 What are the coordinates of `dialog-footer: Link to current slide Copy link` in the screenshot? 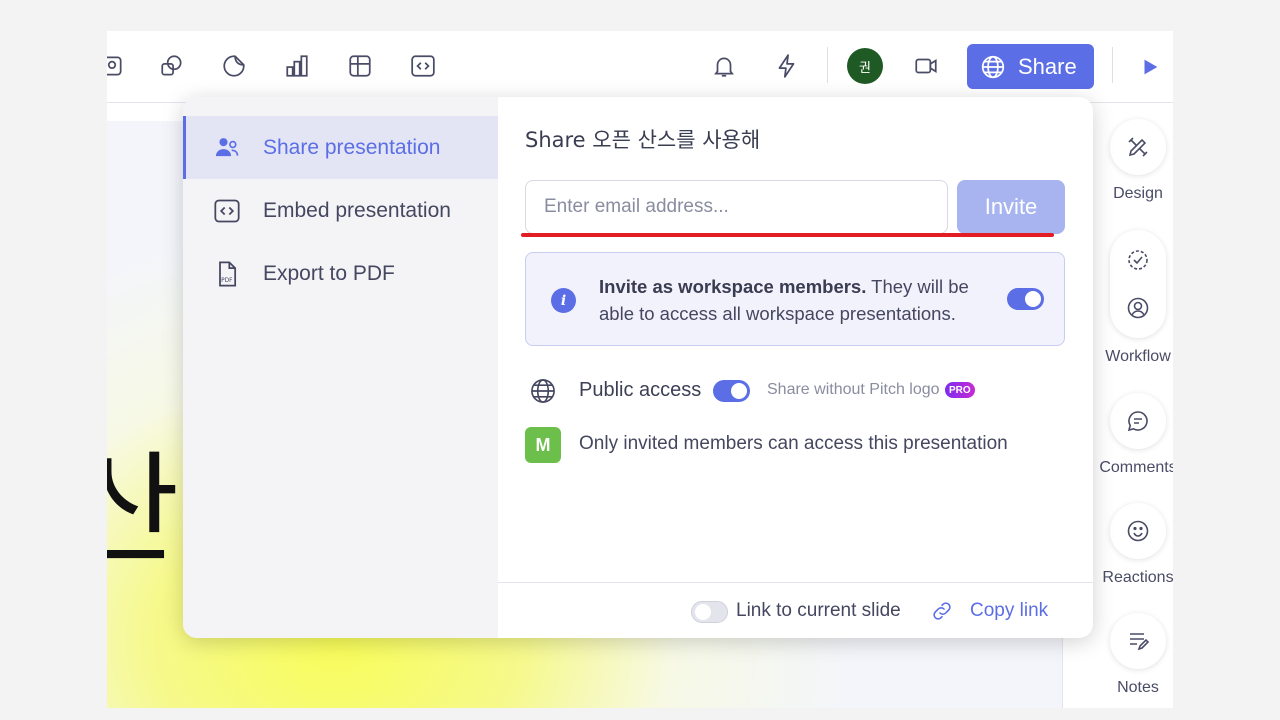 It's located at (795, 610).